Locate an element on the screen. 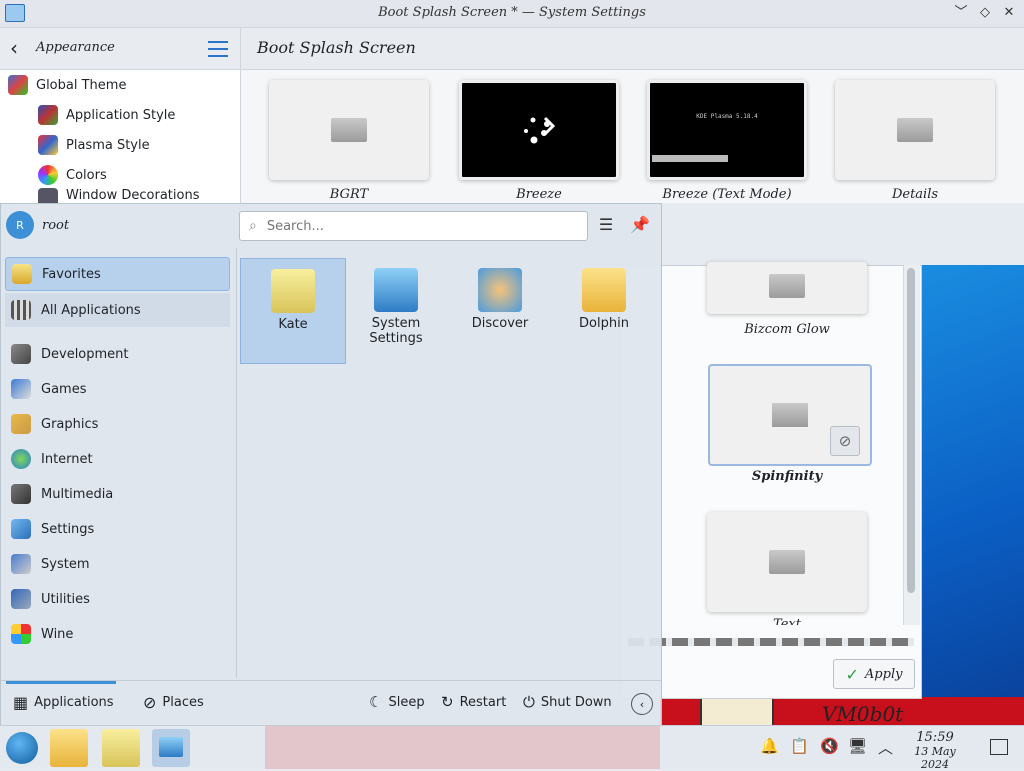  show-desktop-icon is located at coordinates (999, 747).